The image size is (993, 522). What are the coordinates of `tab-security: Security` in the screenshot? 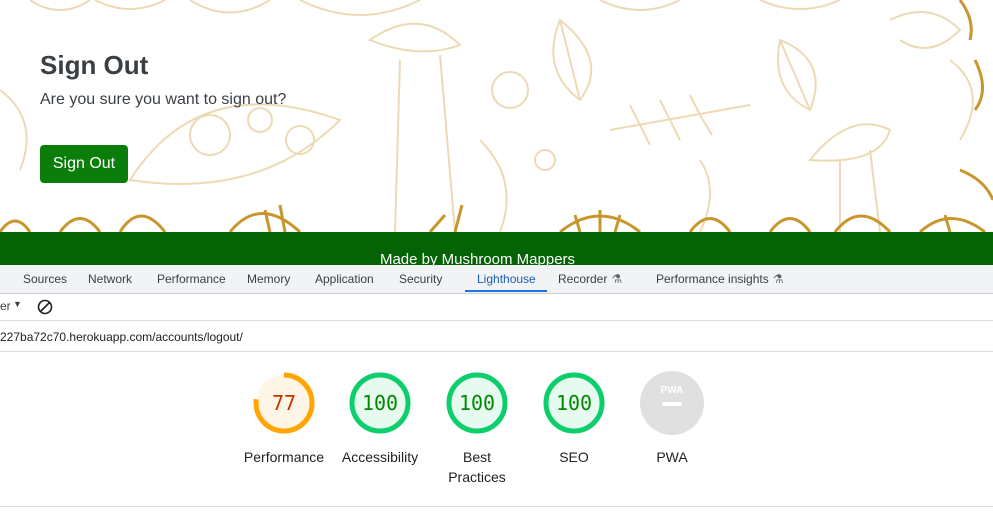 It's located at (420, 279).